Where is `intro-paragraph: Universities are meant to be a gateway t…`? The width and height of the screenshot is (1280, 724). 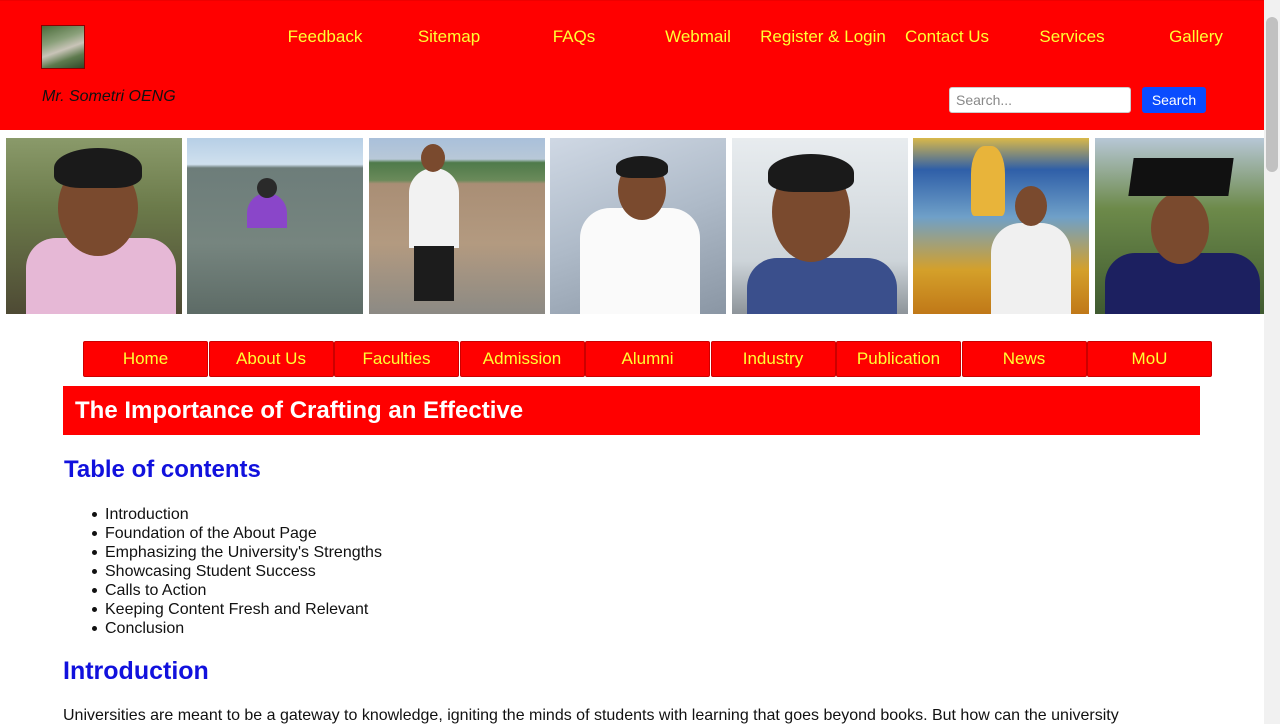 intro-paragraph: Universities are meant to be a gateway t… is located at coordinates (591, 715).